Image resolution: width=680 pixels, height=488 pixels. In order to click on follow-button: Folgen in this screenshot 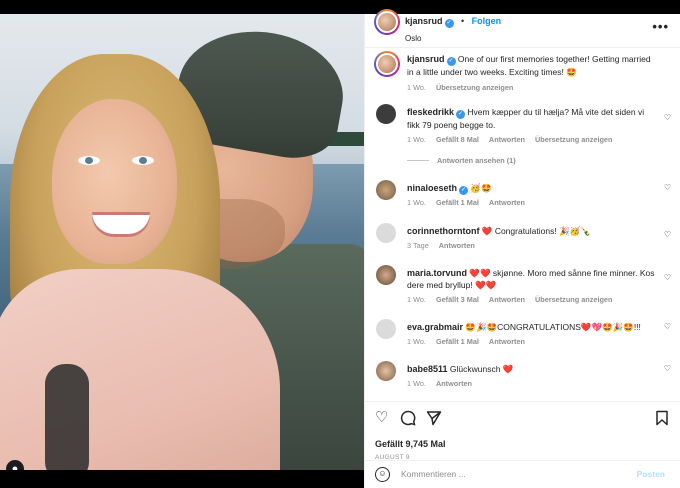, I will do `click(487, 21)`.